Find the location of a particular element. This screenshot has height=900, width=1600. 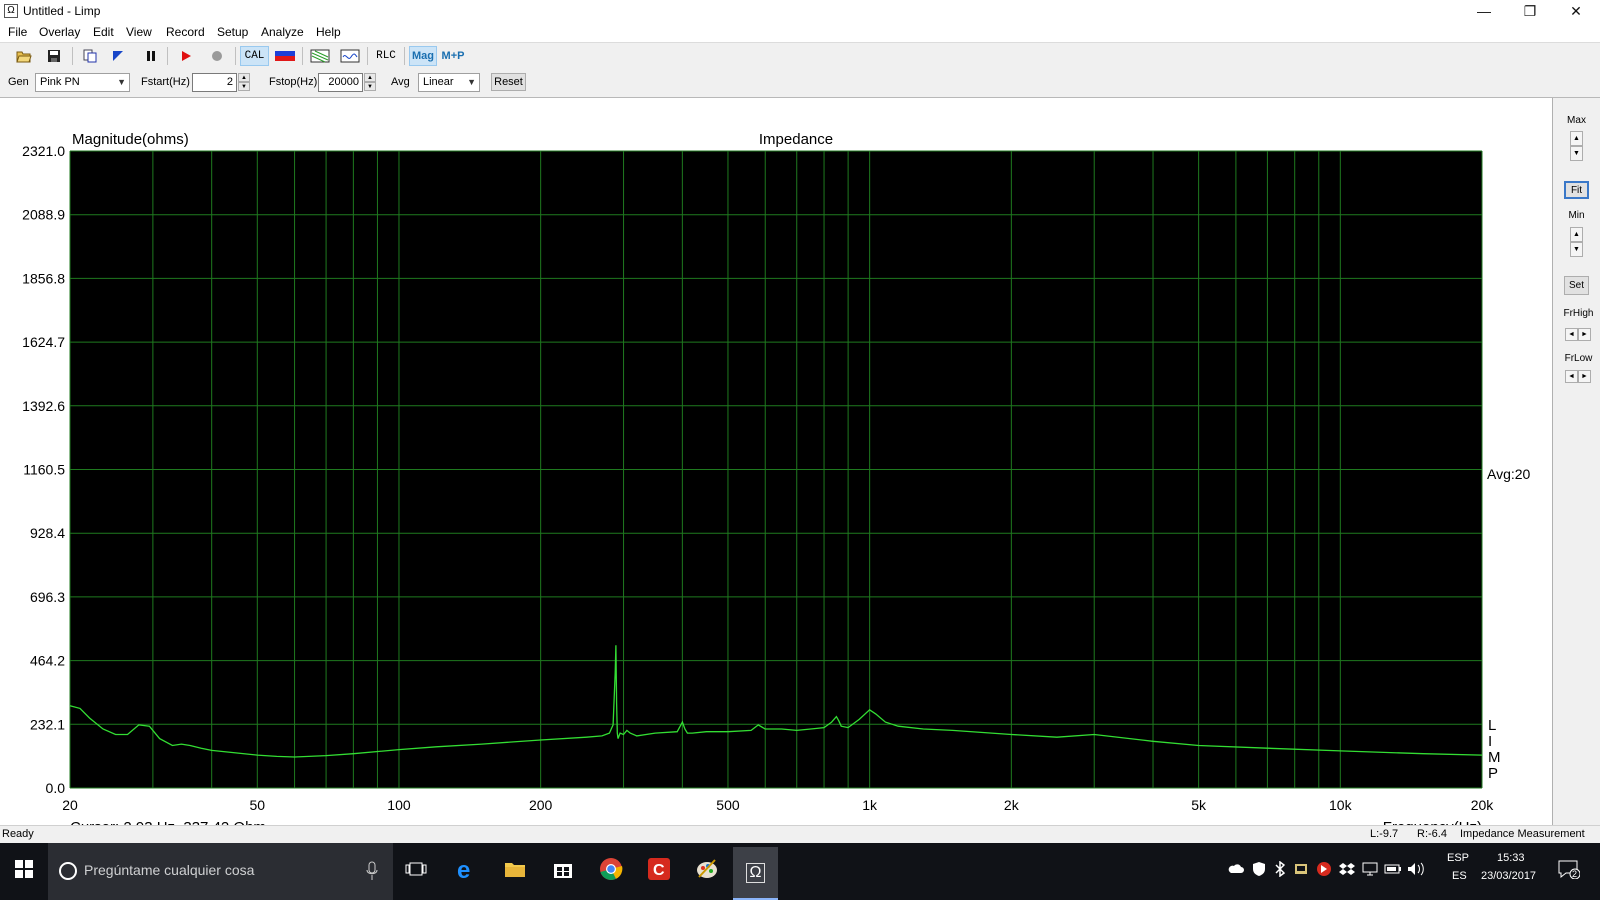

copy-icon is located at coordinates (90, 56).